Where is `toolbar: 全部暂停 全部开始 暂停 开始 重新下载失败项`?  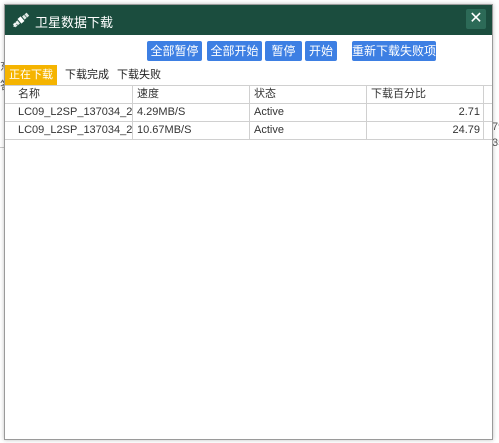 toolbar: 全部暂停 全部开始 暂停 开始 重新下载失败项 is located at coordinates (248, 53).